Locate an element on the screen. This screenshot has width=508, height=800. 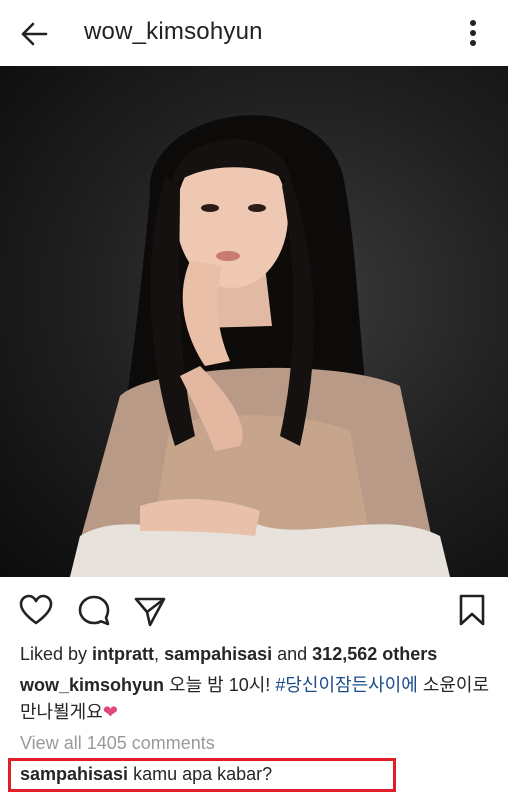
send-icon is located at coordinates (150, 613).